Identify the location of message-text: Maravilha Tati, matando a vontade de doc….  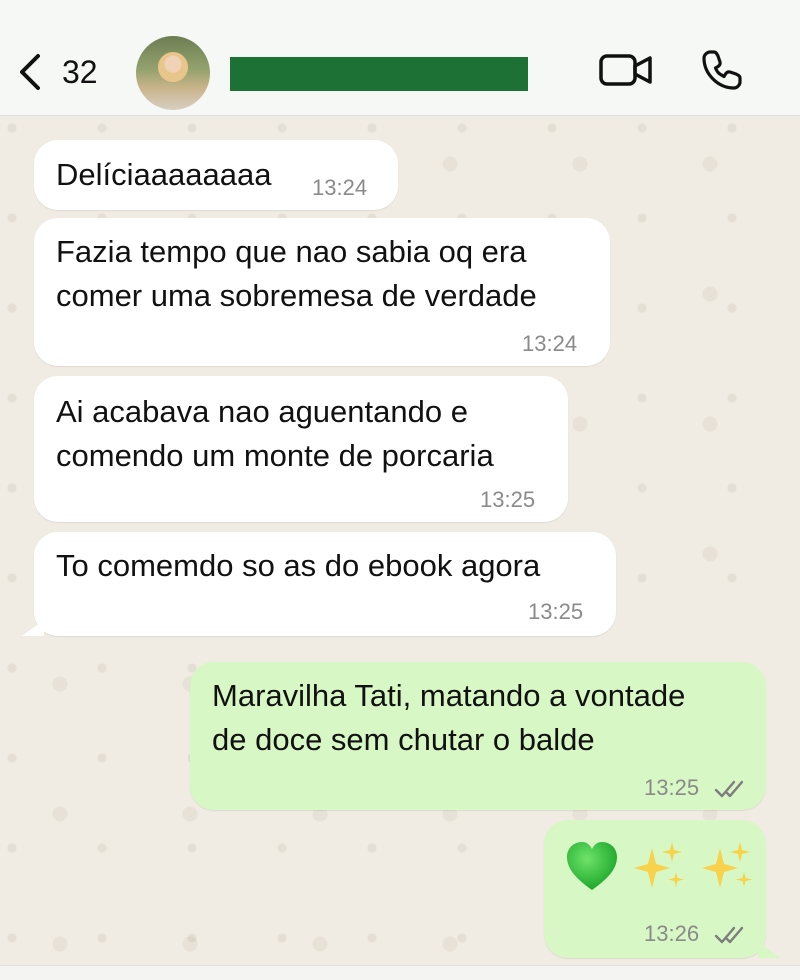
(449, 717).